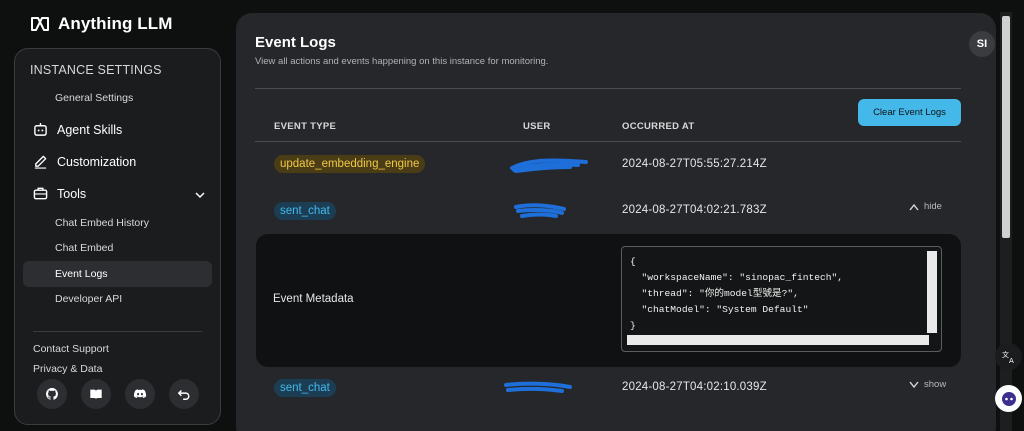 The image size is (1024, 431). What do you see at coordinates (40, 129) in the screenshot?
I see `robot-icon` at bounding box center [40, 129].